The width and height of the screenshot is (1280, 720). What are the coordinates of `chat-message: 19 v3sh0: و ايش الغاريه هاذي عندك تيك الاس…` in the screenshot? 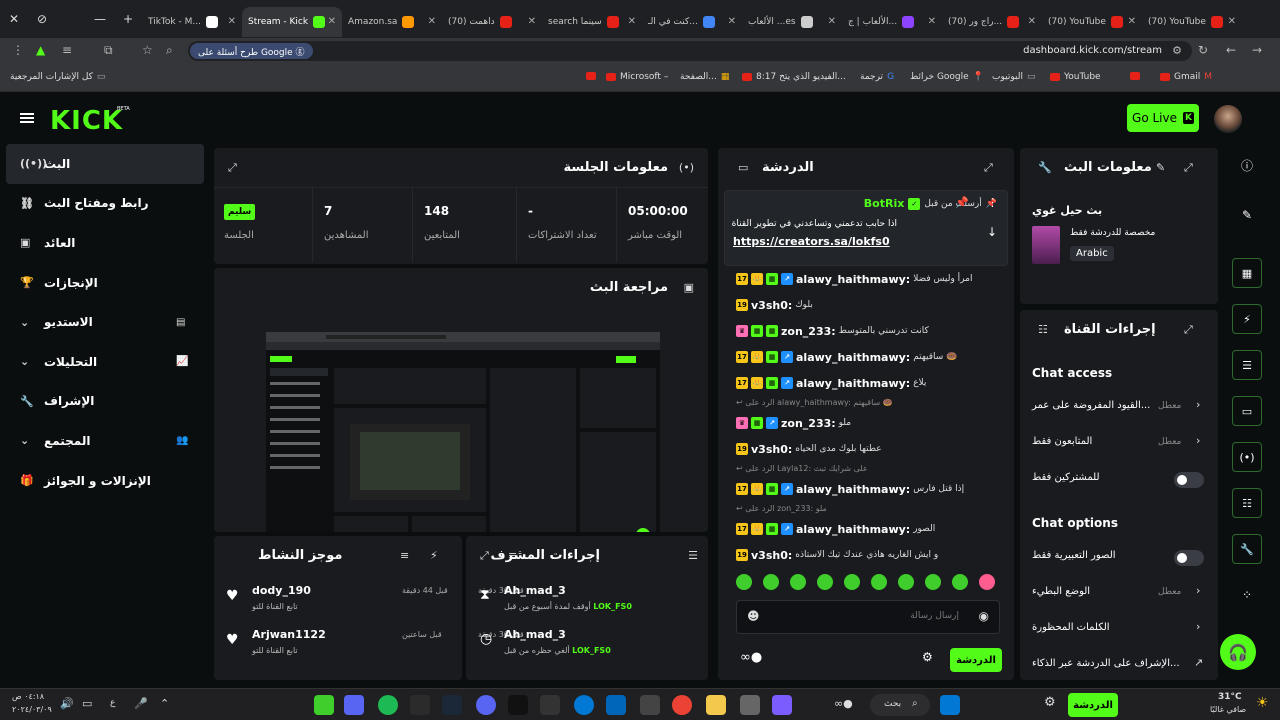 It's located at (871, 555).